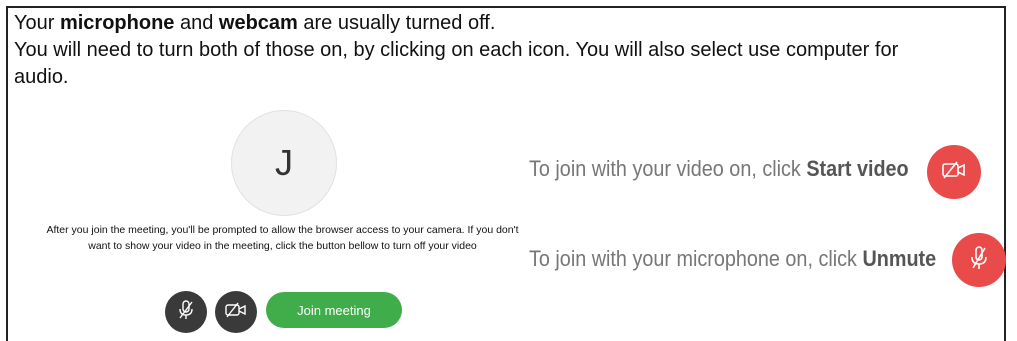 This screenshot has height=341, width=1017. I want to click on start-video-button, so click(954, 172).